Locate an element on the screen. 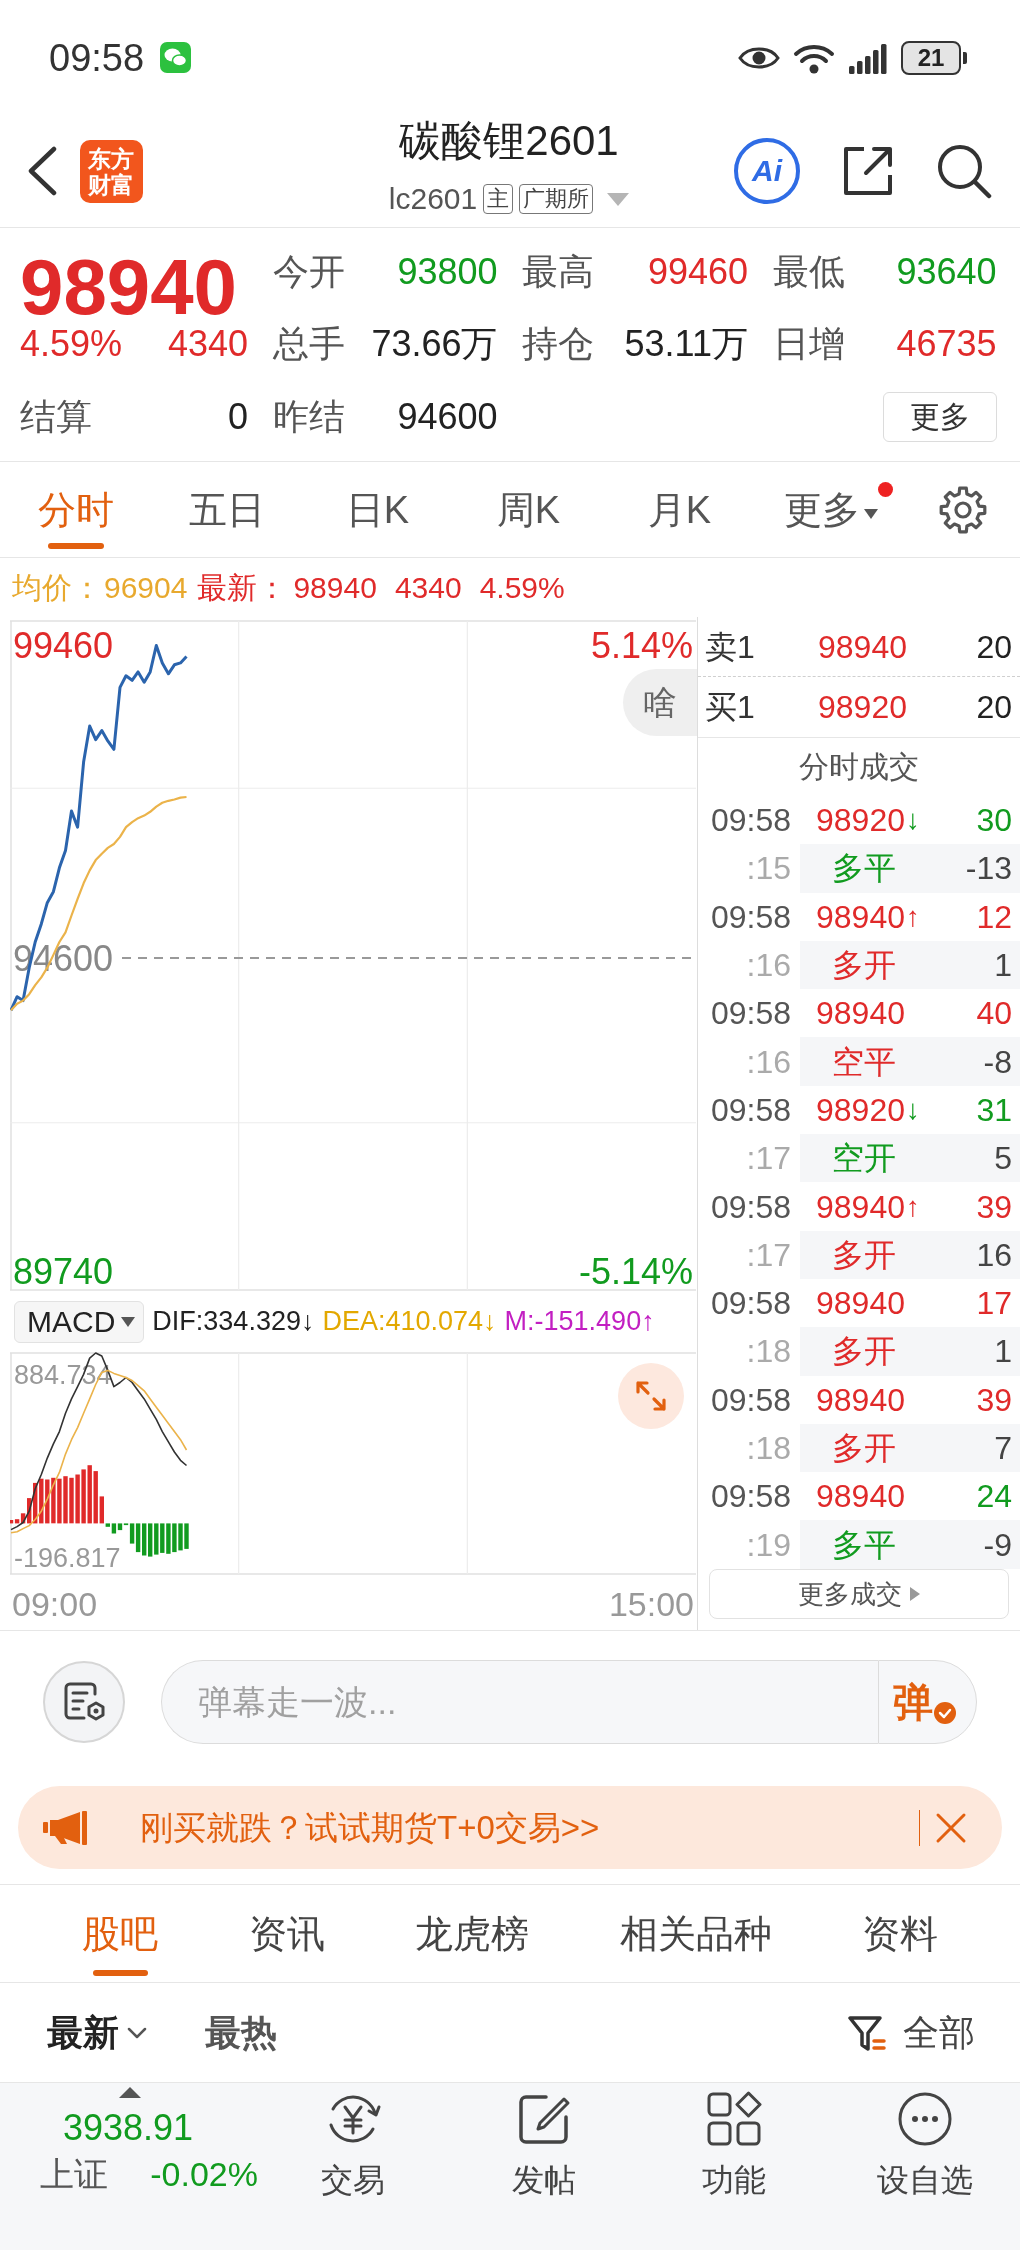 The image size is (1020, 2250). sort-option: 最新 is located at coordinates (97, 2032).